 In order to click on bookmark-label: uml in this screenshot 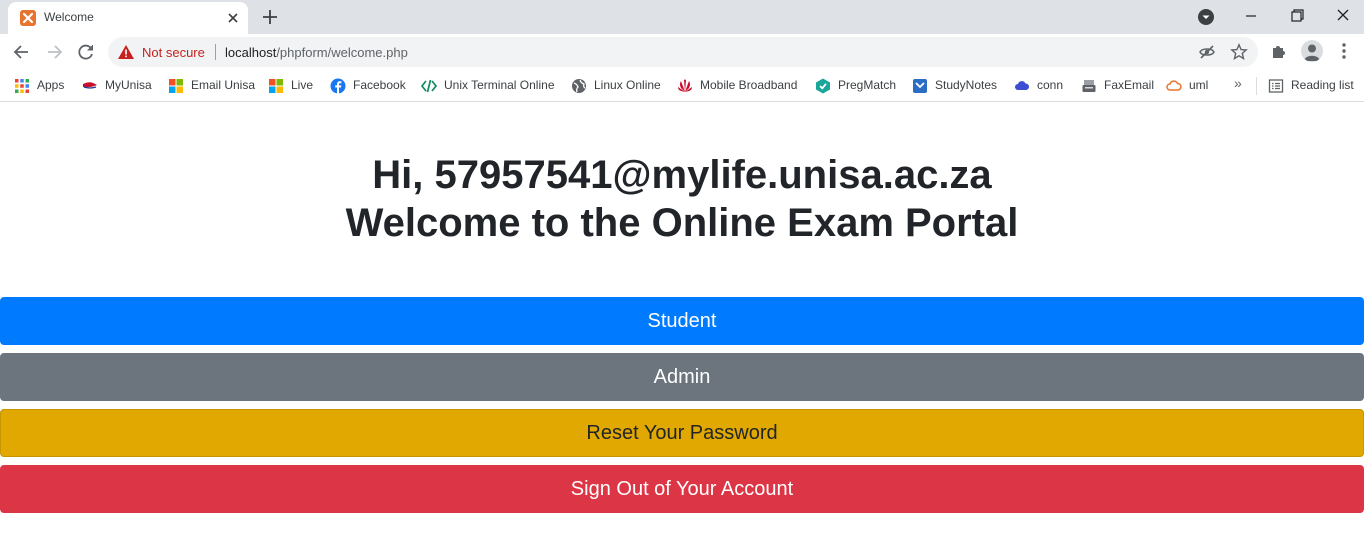, I will do `click(1199, 85)`.